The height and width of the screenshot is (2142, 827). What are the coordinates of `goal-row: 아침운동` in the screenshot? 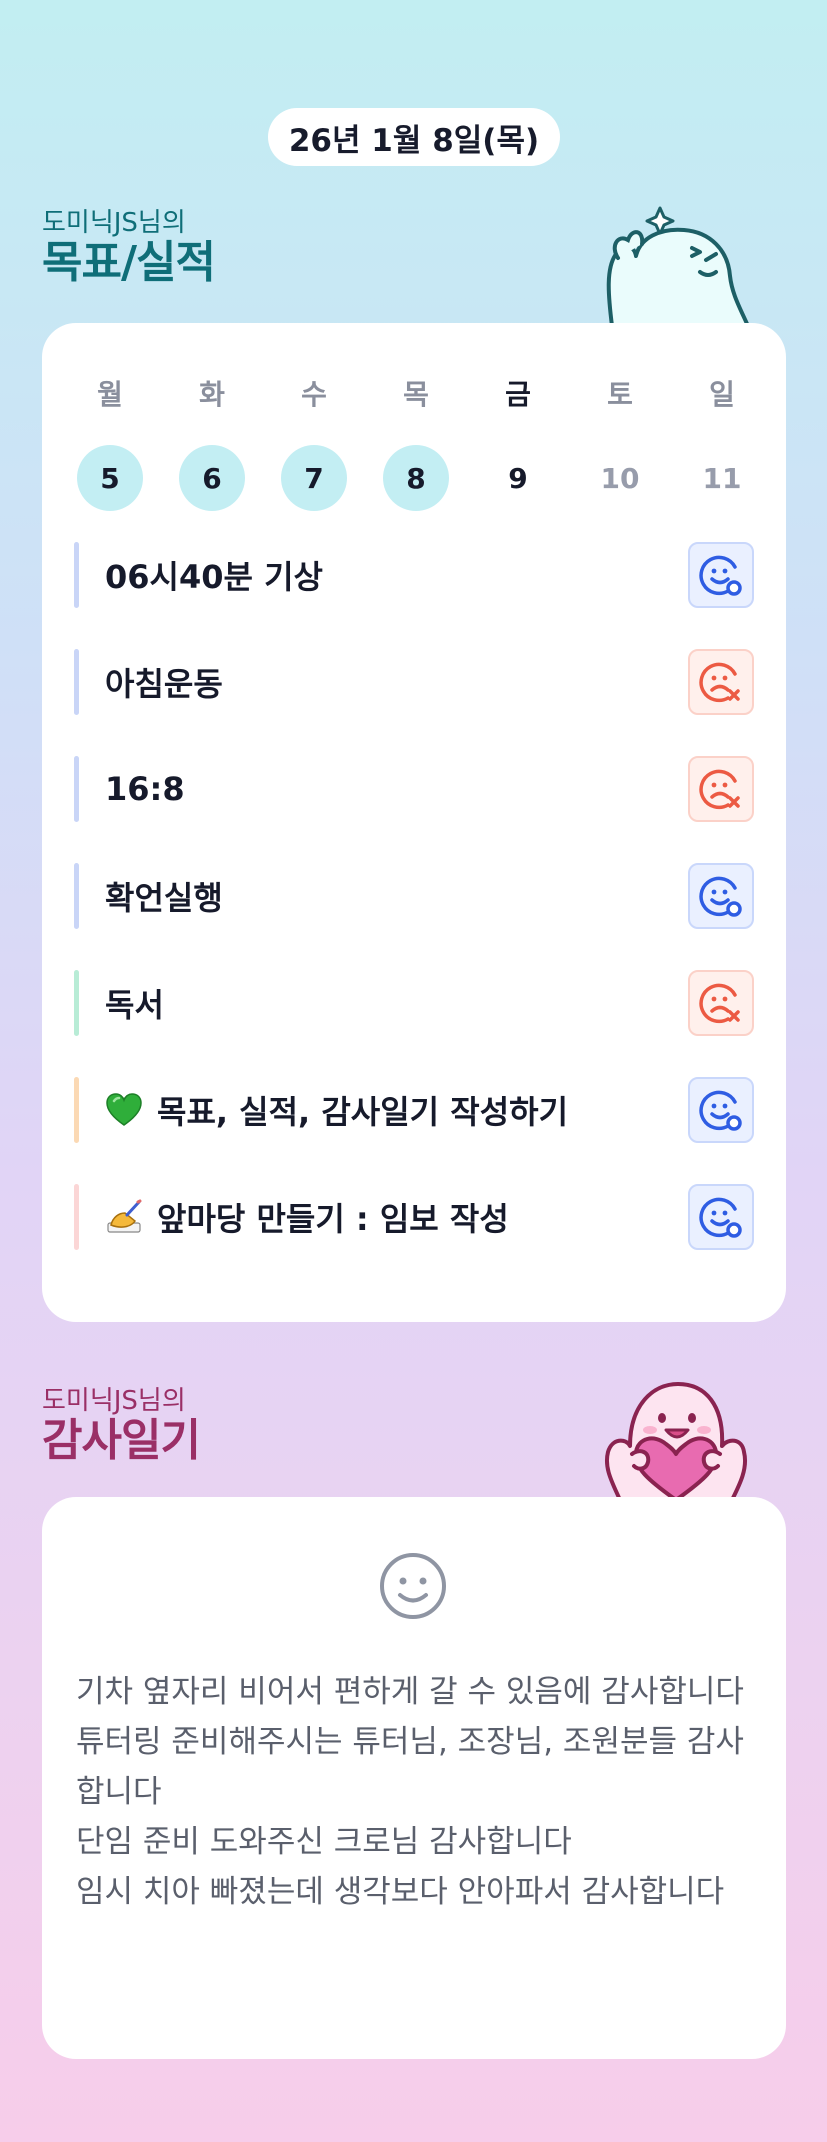 It's located at (414, 682).